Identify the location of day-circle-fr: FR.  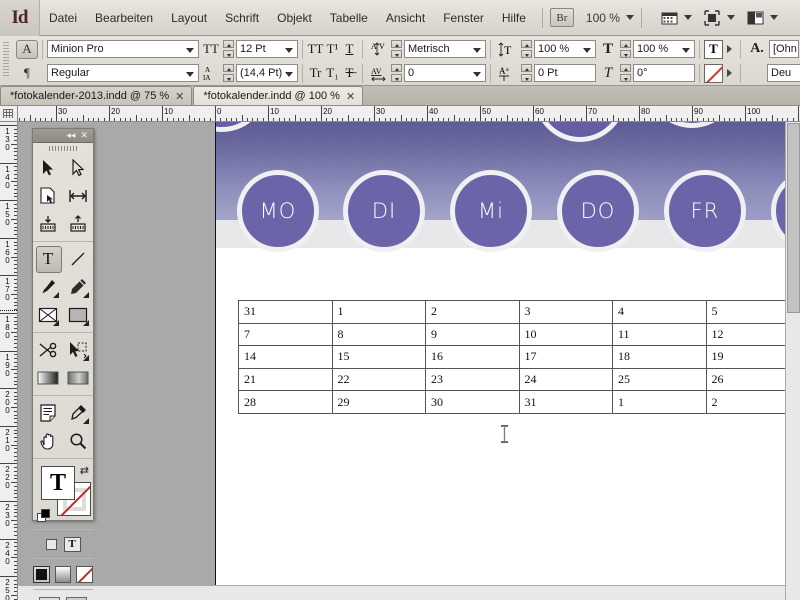
(705, 211).